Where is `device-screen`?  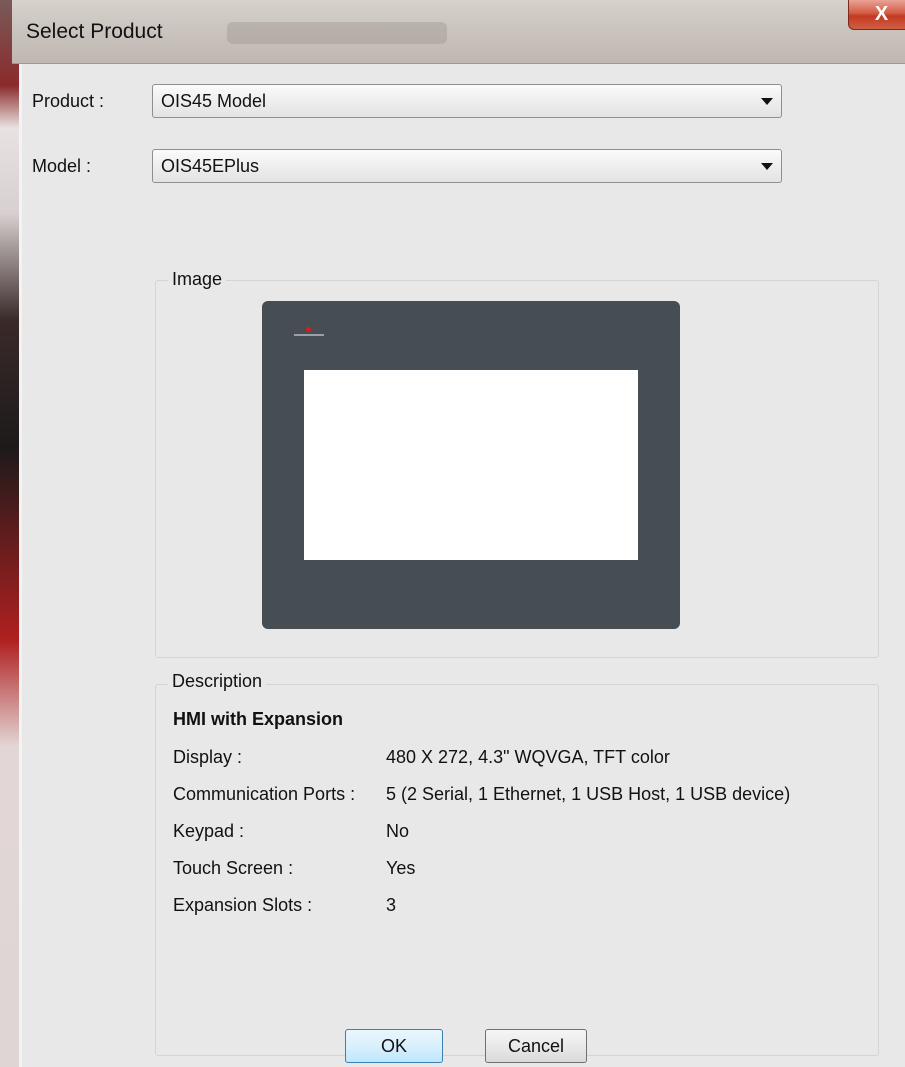
device-screen is located at coordinates (471, 465).